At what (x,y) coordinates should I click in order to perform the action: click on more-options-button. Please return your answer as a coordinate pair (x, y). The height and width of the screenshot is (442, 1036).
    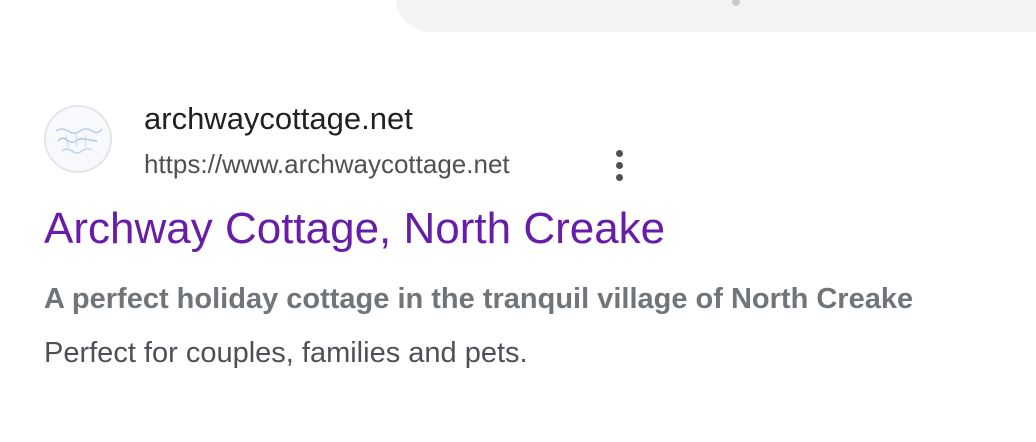
    Looking at the image, I should click on (619, 165).